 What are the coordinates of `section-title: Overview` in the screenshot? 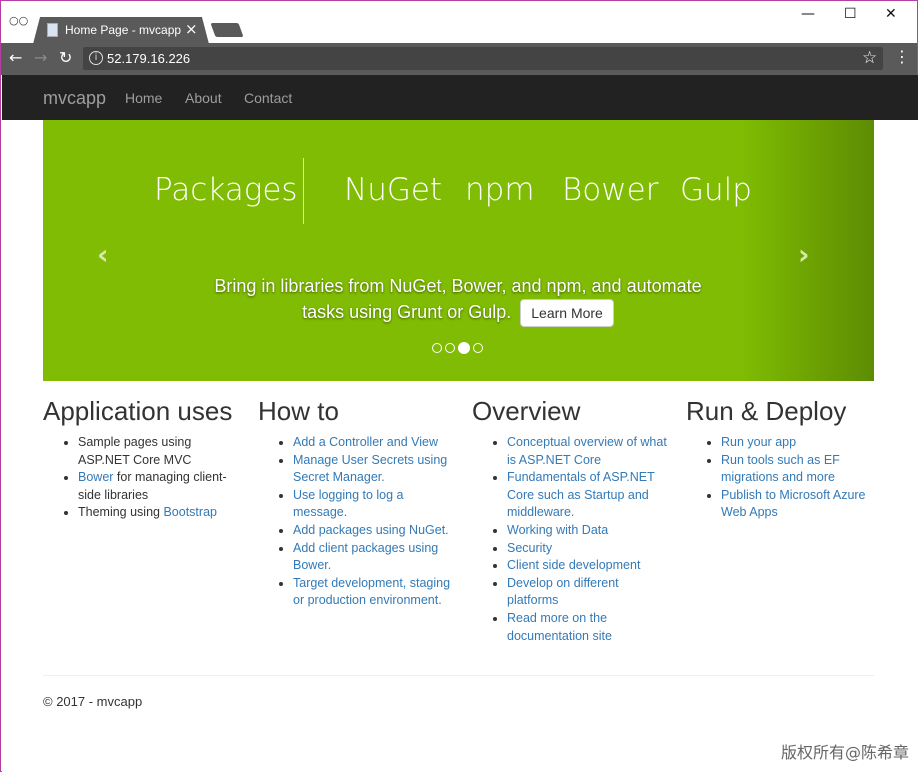 It's located at (526, 411).